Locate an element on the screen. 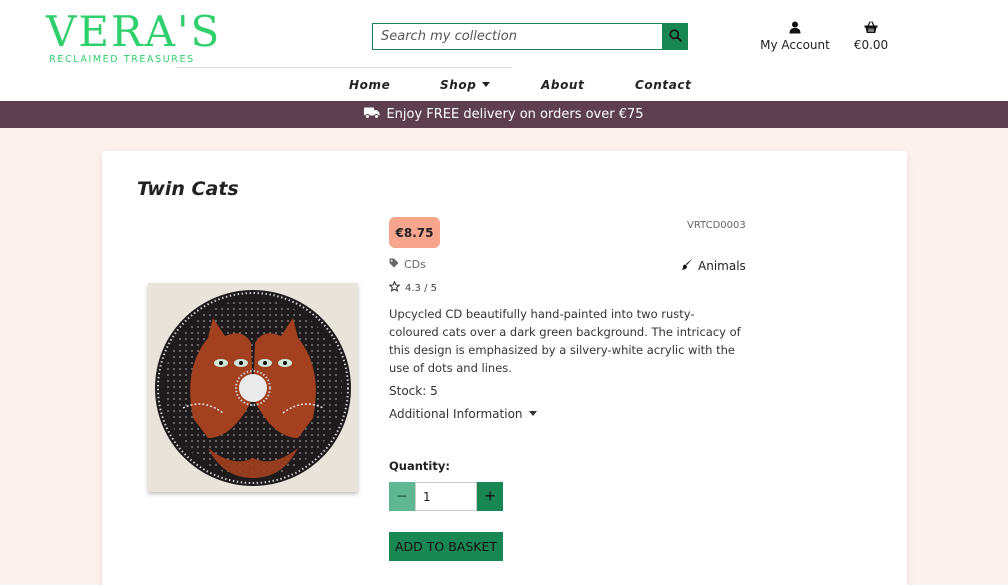 The height and width of the screenshot is (585, 1008). stock-count: Stock: 5 is located at coordinates (413, 391).